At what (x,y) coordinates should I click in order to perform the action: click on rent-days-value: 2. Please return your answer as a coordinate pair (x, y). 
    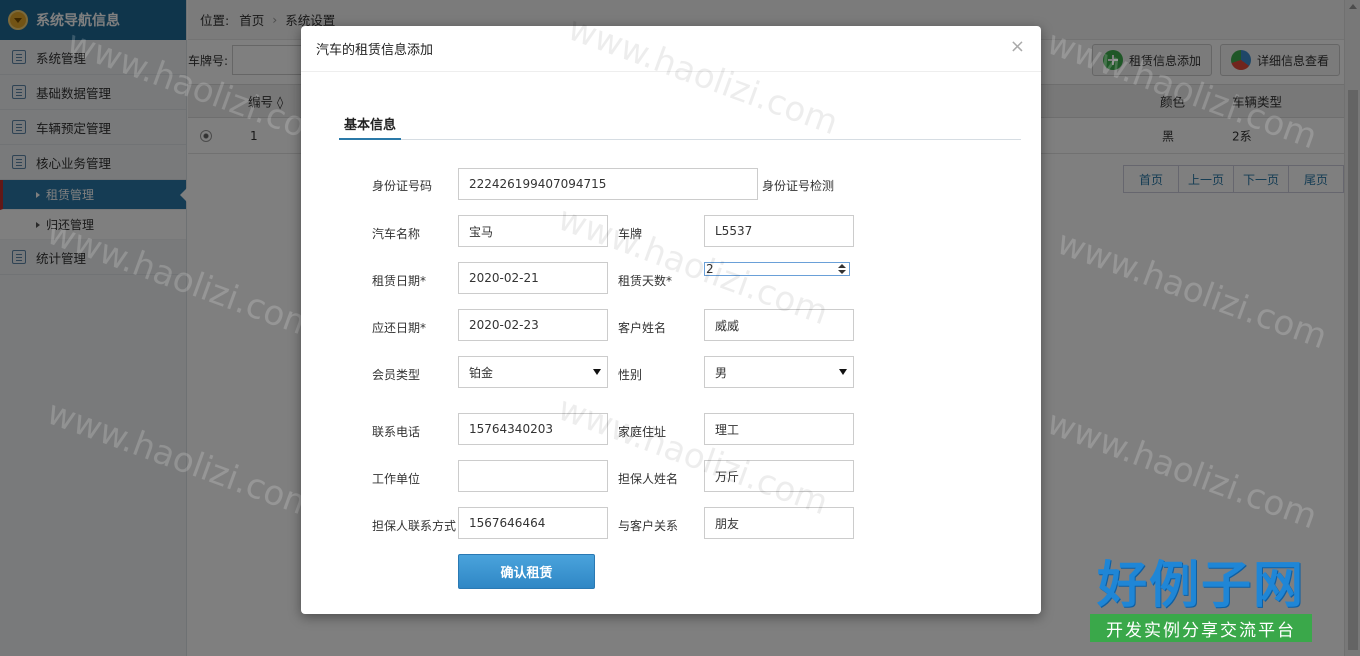
    Looking at the image, I should click on (710, 269).